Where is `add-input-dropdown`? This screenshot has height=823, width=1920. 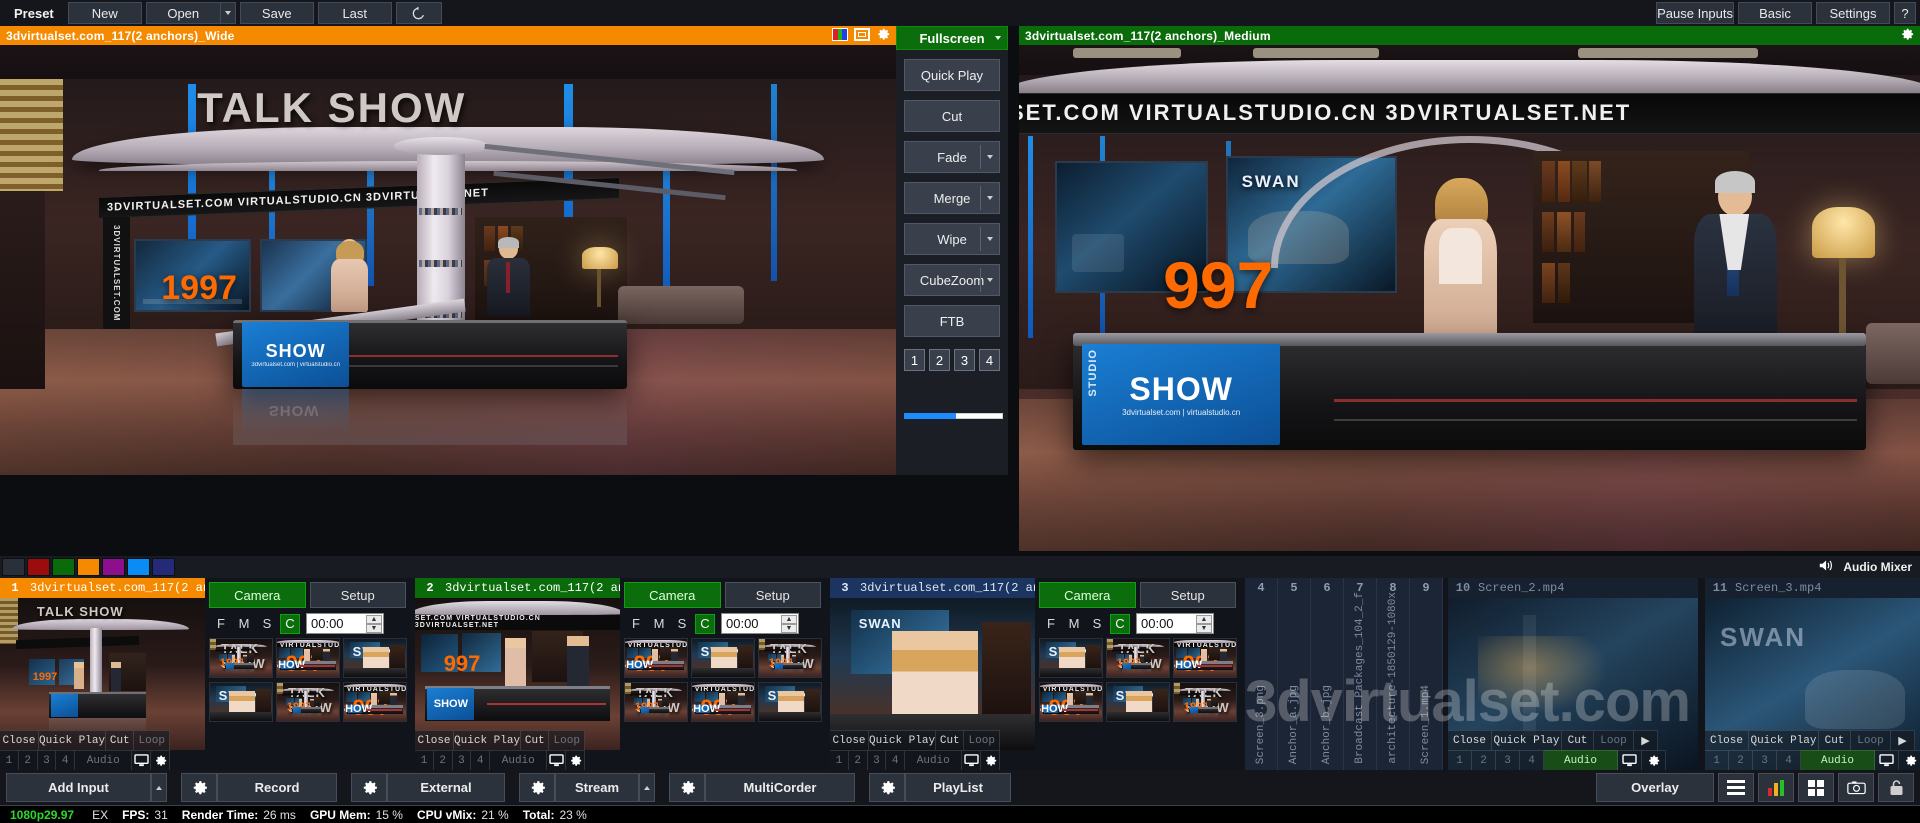 add-input-dropdown is located at coordinates (159, 787).